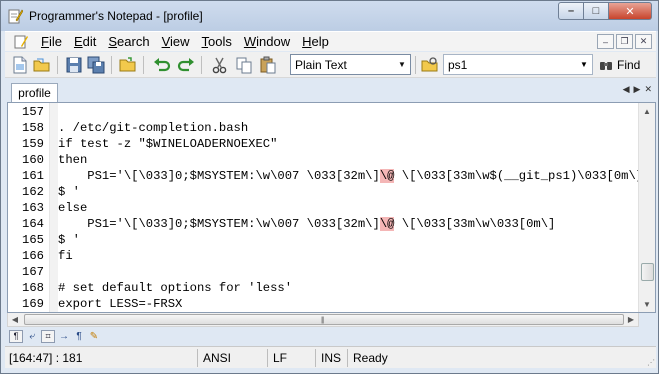 The image size is (659, 374). What do you see at coordinates (113, 41) in the screenshot?
I see `menu-search-key: S` at bounding box center [113, 41].